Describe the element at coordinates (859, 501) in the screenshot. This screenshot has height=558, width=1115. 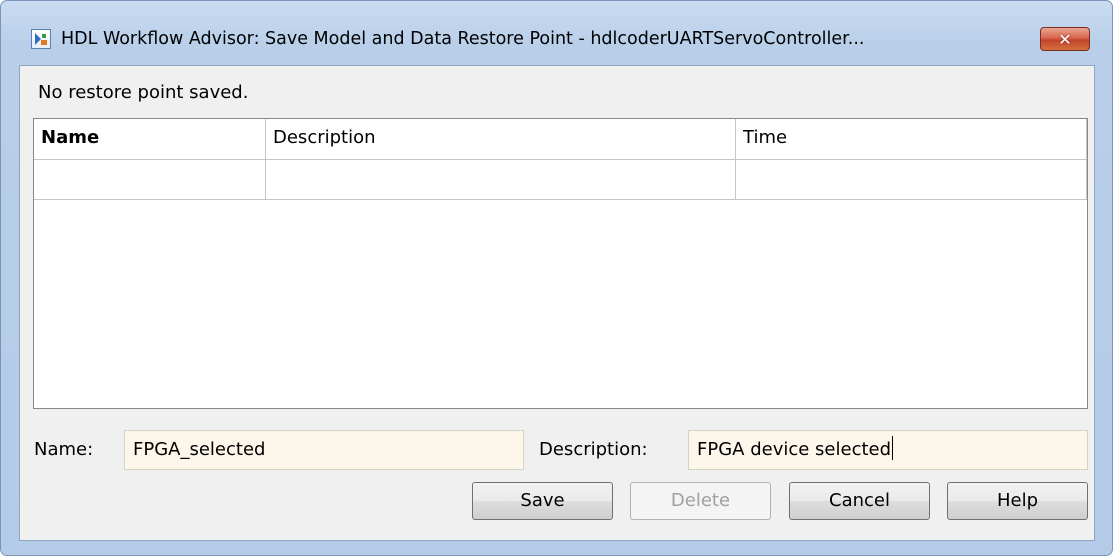
I see `cancel-button: Cancel` at that location.